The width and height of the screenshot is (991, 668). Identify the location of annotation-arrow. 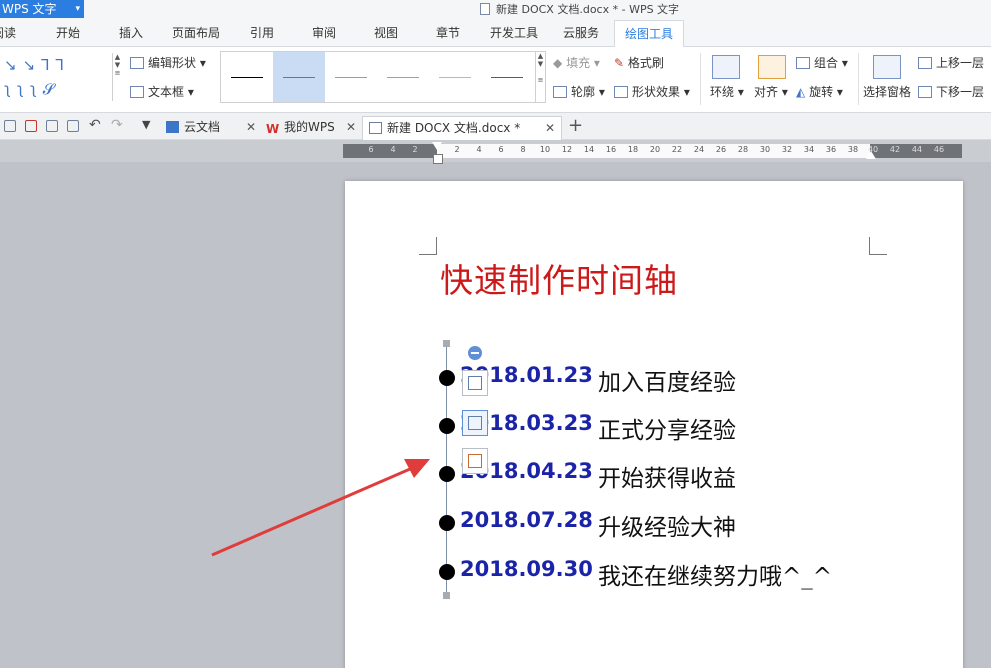
(320, 508).